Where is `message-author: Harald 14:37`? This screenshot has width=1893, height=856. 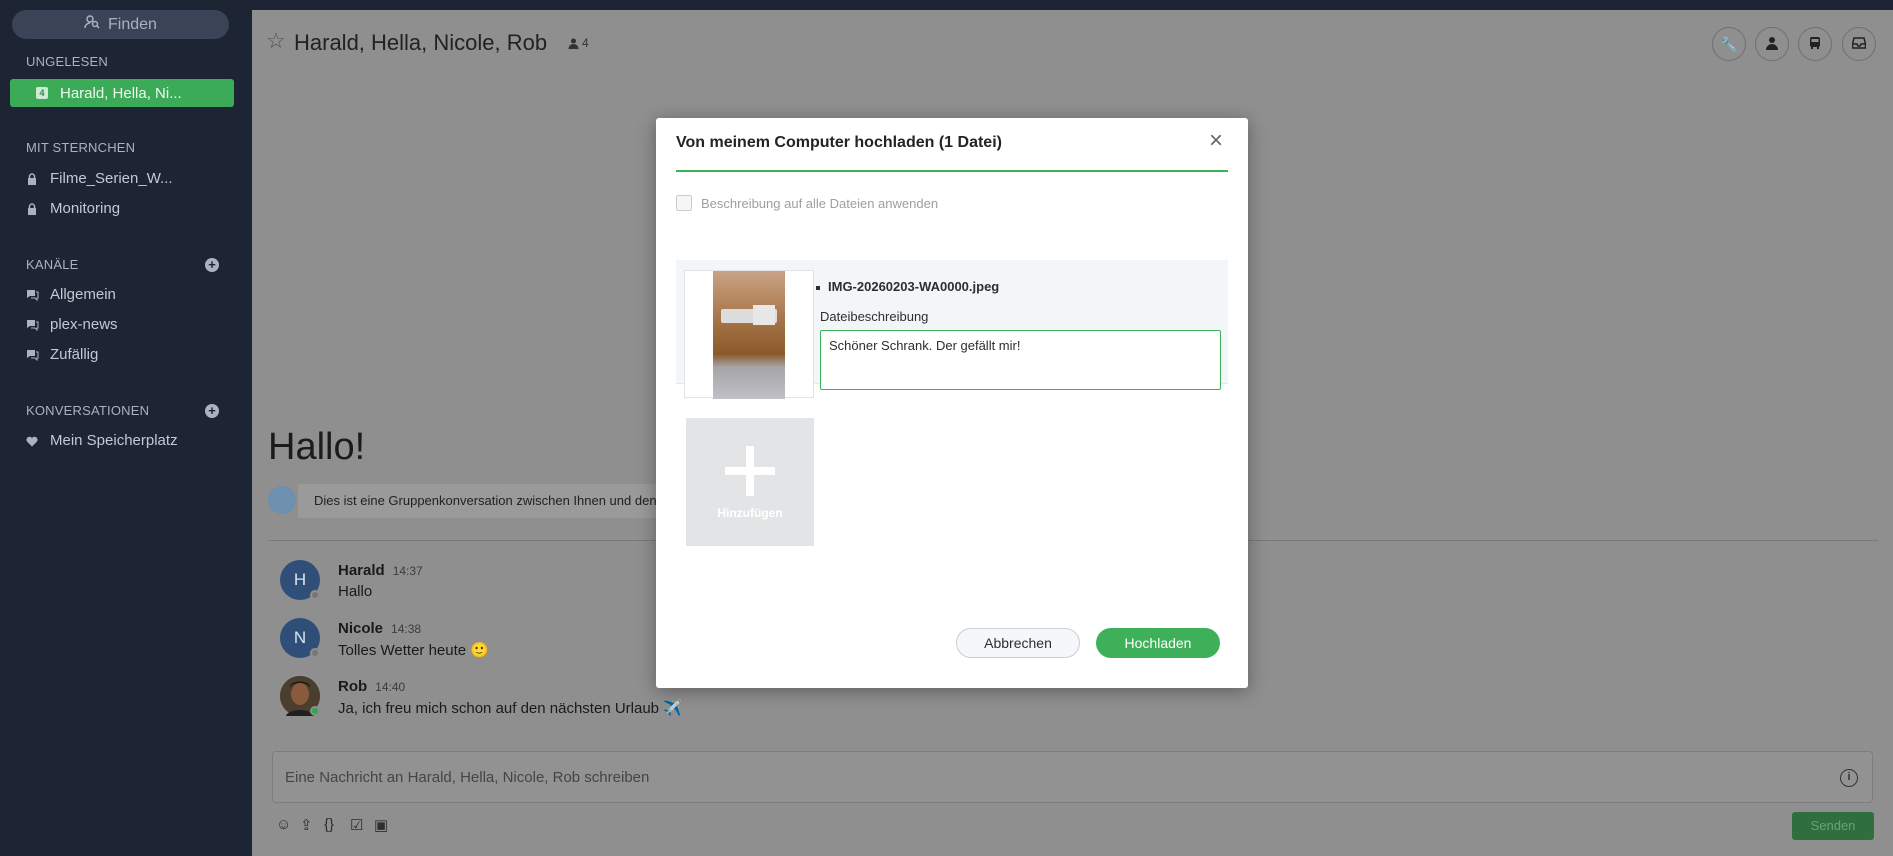 message-author: Harald 14:37 is located at coordinates (380, 570).